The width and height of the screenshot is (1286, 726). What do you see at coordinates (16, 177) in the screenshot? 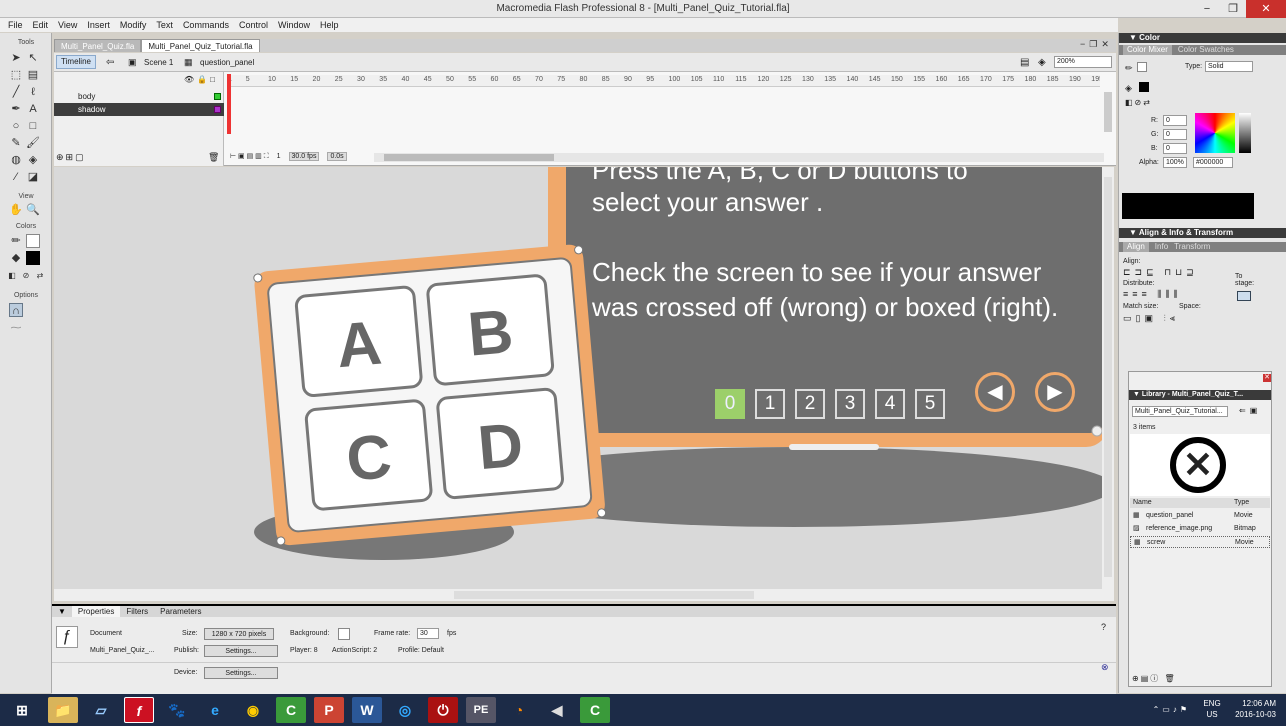
I see `eyedropper-tool-icon: ⁄` at bounding box center [16, 177].